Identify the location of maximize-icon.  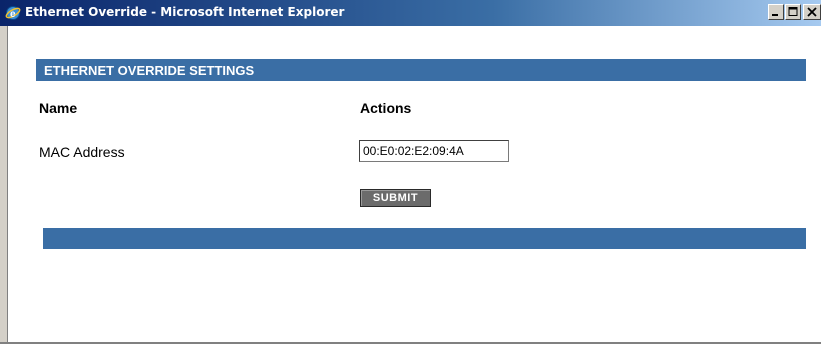
(793, 11).